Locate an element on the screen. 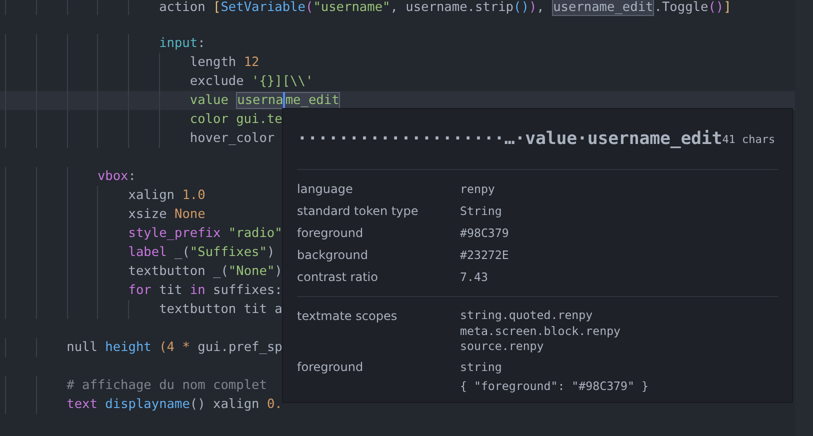  property-value: renpy is located at coordinates (478, 189).